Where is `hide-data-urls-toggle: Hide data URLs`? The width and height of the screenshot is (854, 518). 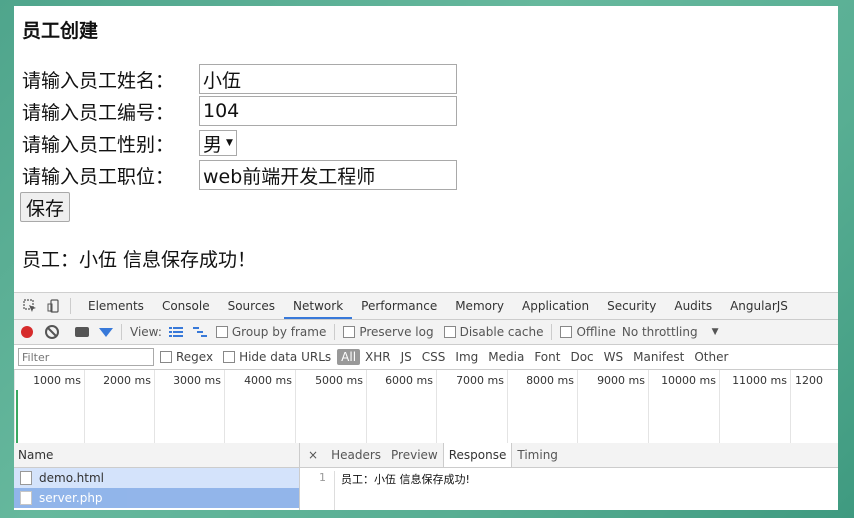 hide-data-urls-toggle: Hide data URLs is located at coordinates (277, 357).